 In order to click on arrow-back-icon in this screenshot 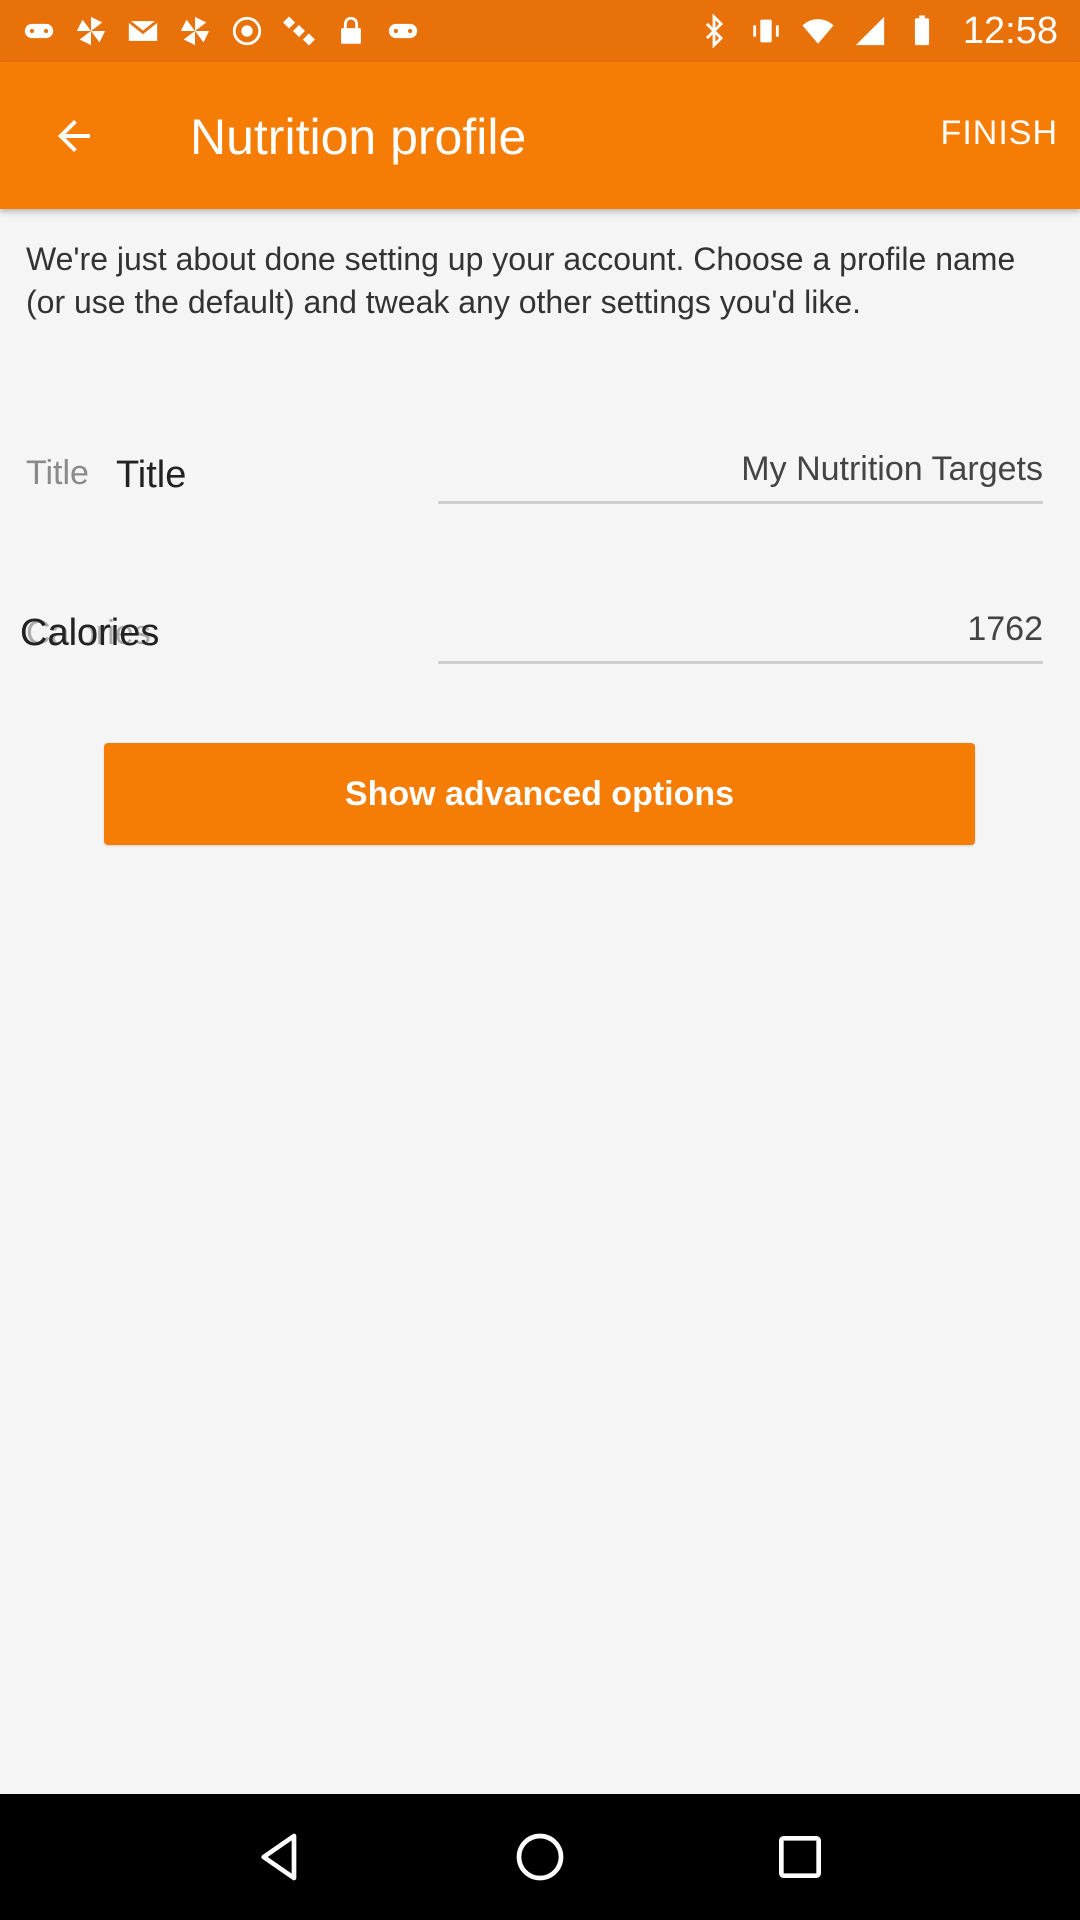, I will do `click(74, 136)`.